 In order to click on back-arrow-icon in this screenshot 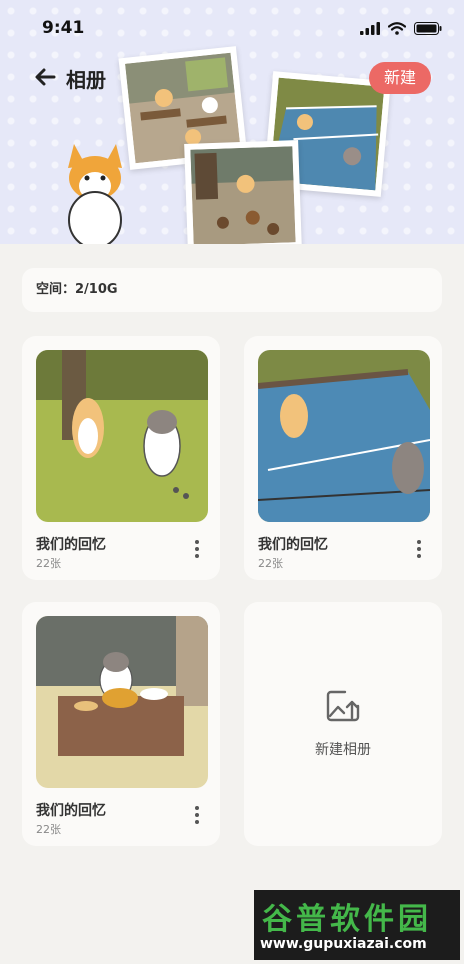, I will do `click(45, 77)`.